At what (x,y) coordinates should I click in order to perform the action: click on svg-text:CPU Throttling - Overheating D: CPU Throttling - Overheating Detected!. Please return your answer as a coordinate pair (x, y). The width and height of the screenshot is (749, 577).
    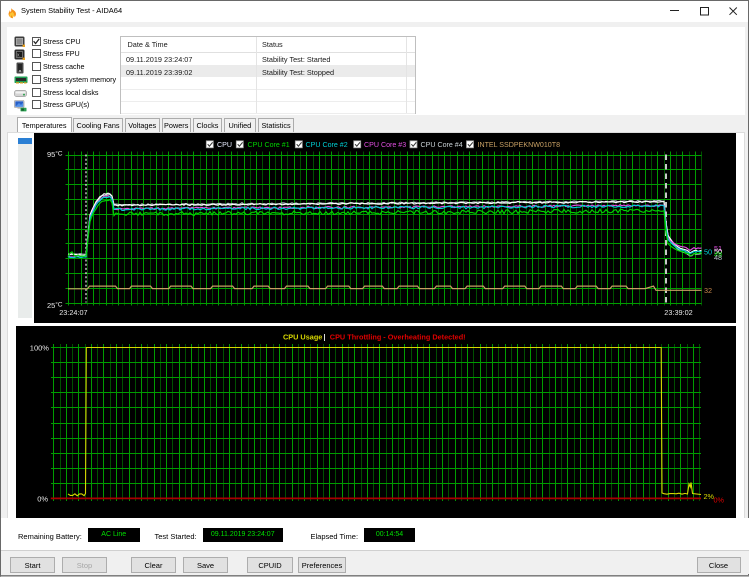
    Looking at the image, I should click on (398, 337).